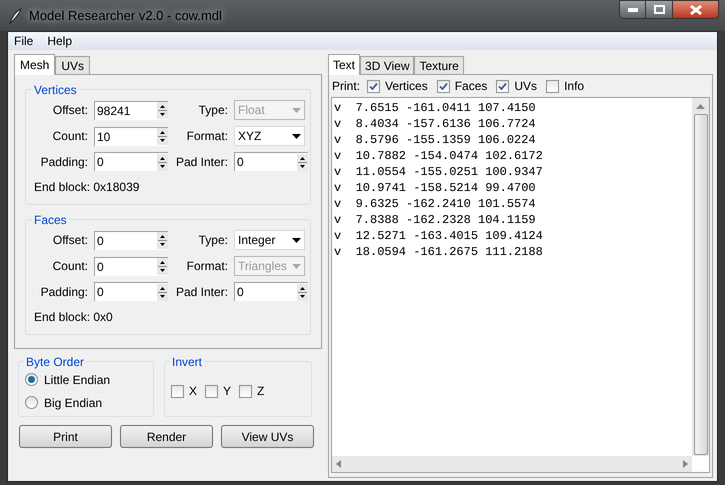  Describe the element at coordinates (435, 140) in the screenshot. I see `output-line: v 8.5796 -155.1359 106.0224` at that location.